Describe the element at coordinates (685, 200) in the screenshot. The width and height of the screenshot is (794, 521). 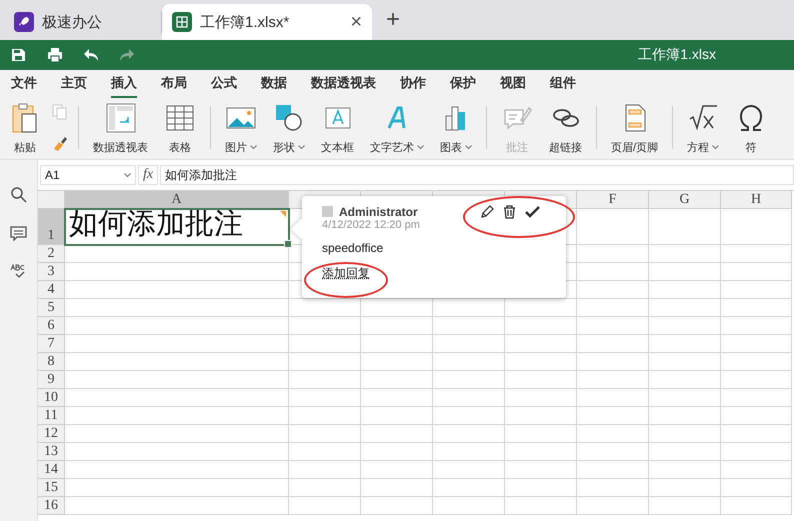
I see `column-header: G` at that location.